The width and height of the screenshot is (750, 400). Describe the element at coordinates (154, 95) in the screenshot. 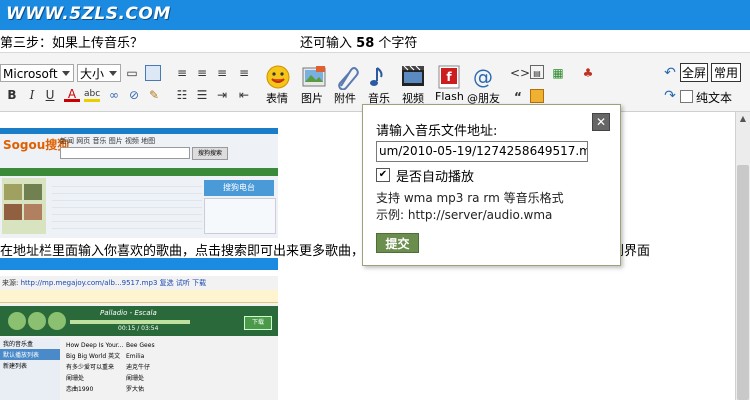

I see `format-brush-icon: ✎` at that location.